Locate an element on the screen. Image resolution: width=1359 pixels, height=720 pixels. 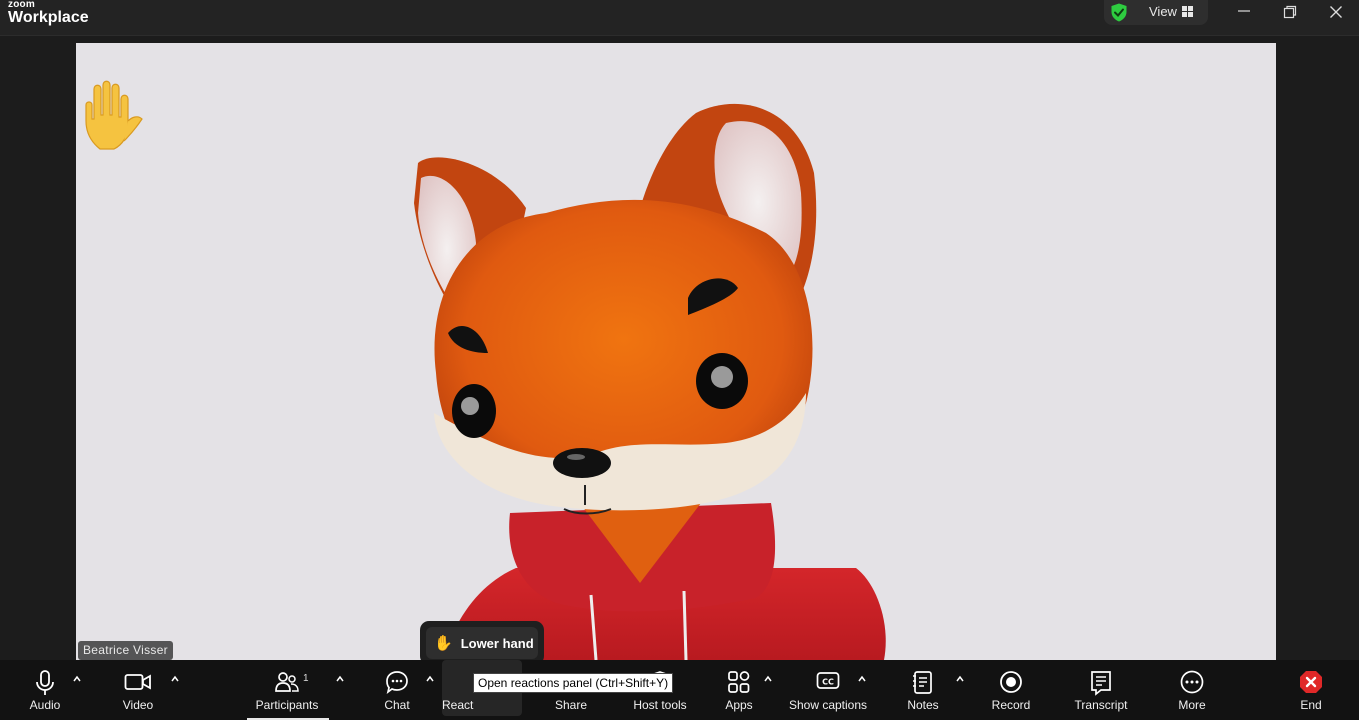
more-label: More is located at coordinates (1192, 705).